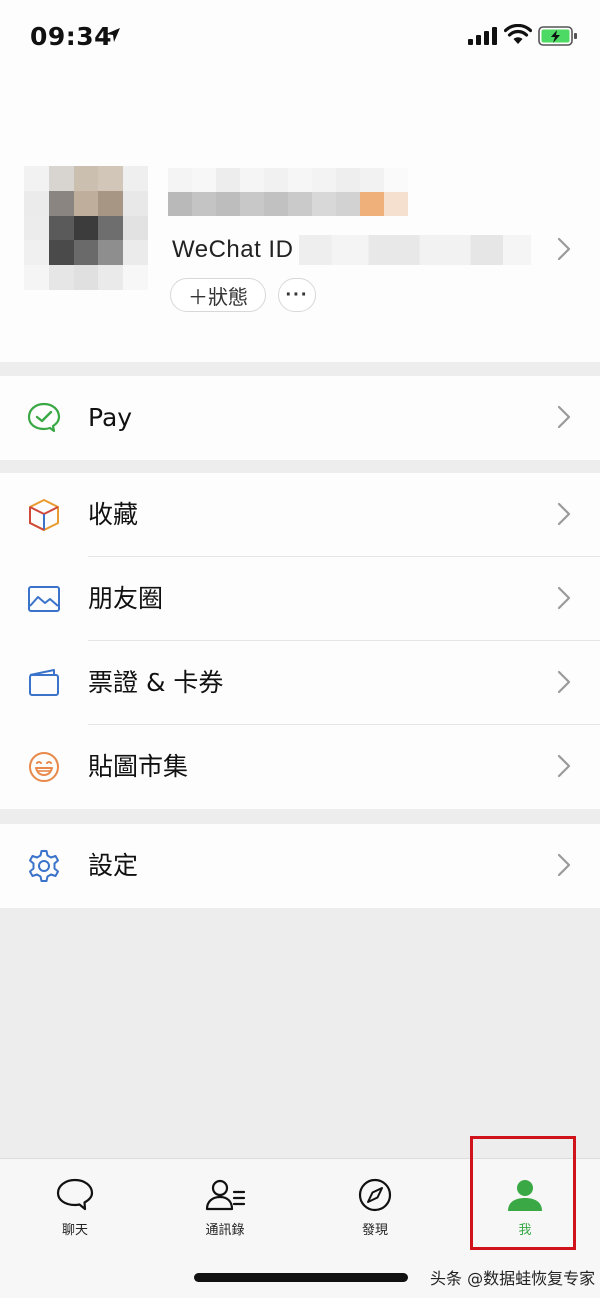 The height and width of the screenshot is (1298, 600). Describe the element at coordinates (75, 1194) in the screenshot. I see `chat-bubble-icon` at that location.